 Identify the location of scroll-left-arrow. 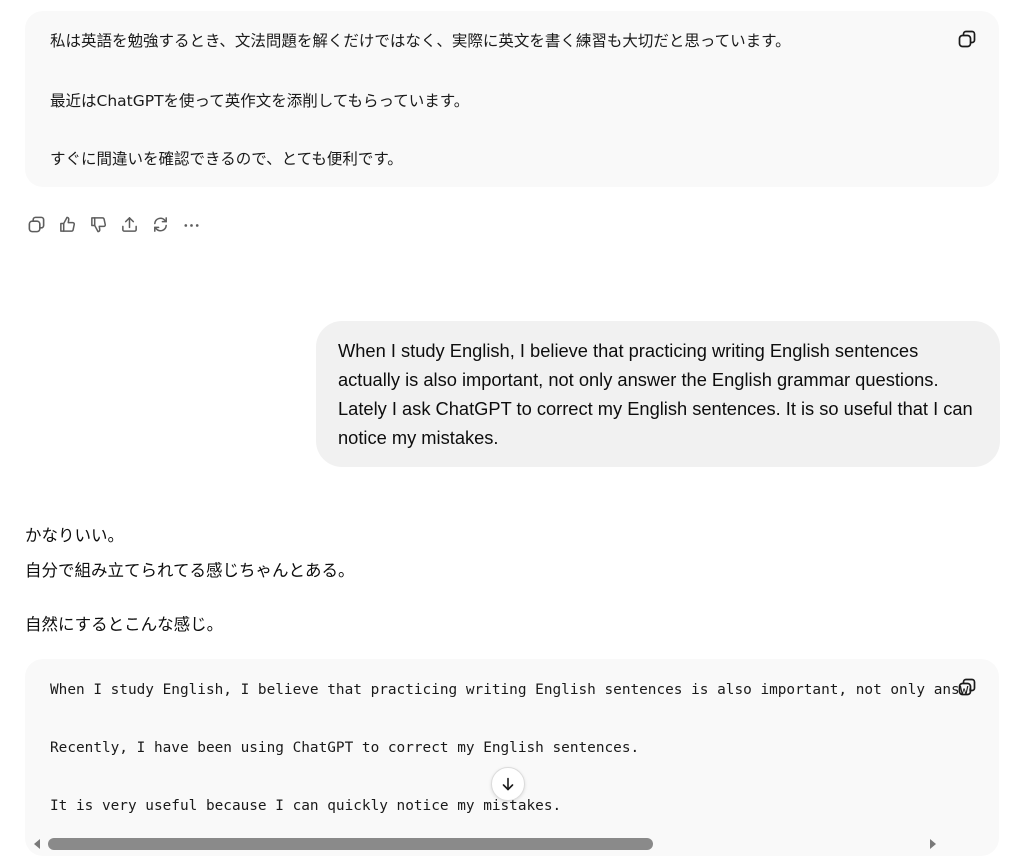
(37, 844).